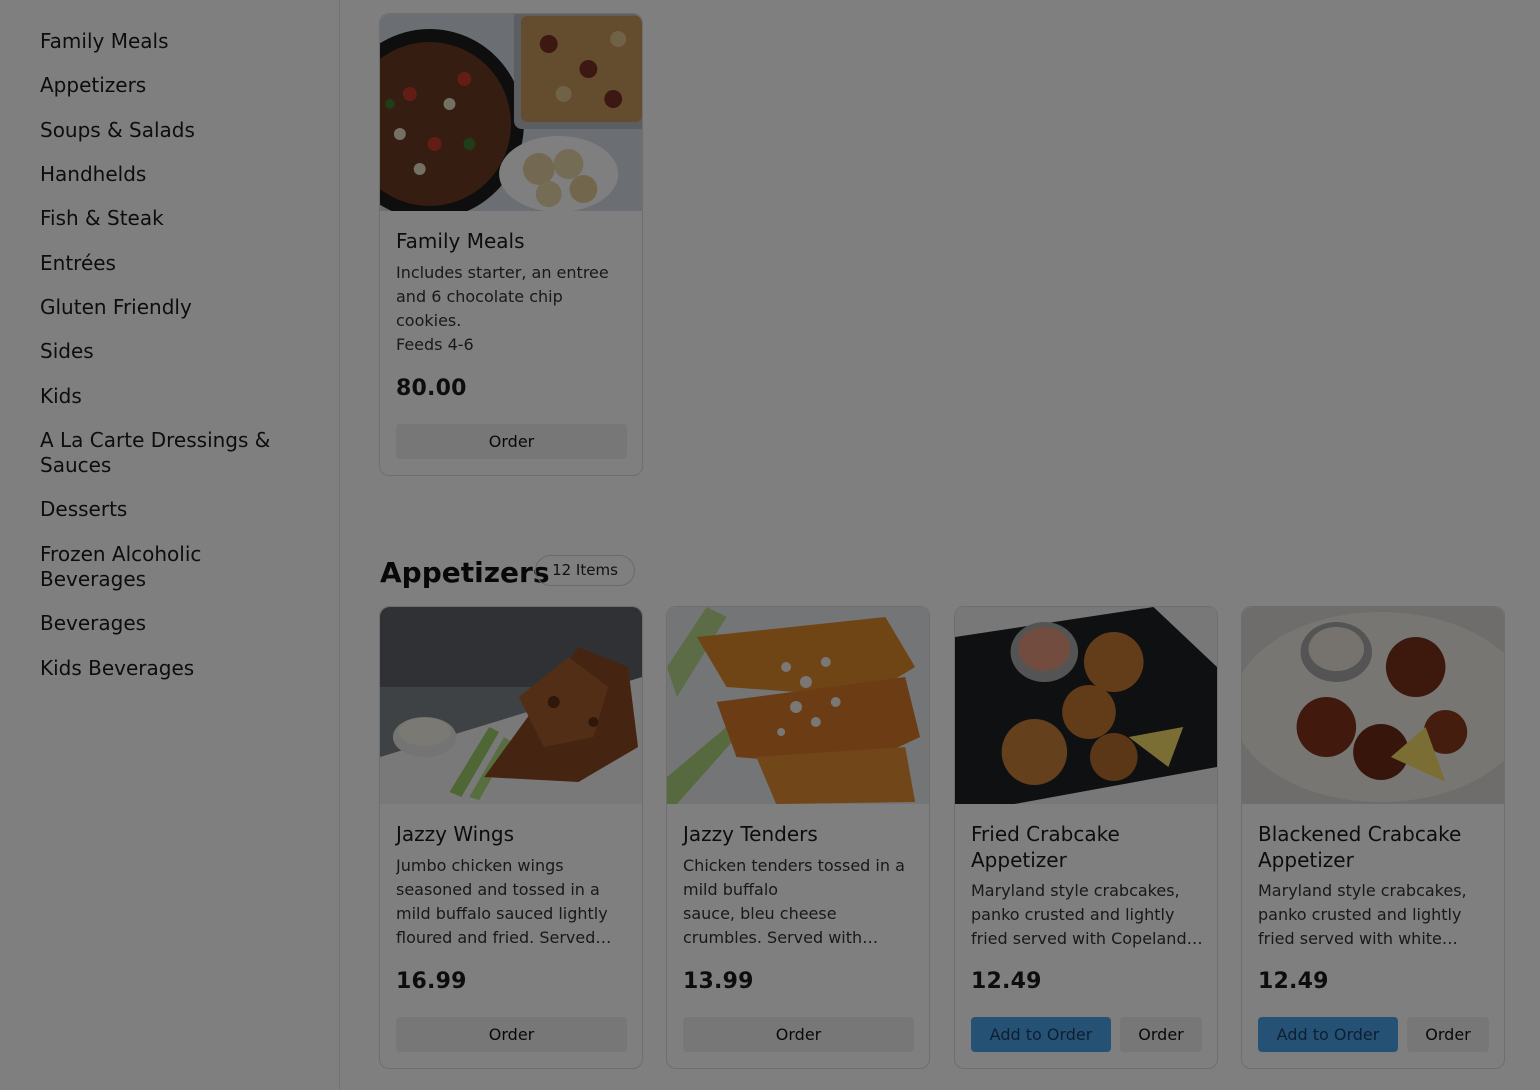  What do you see at coordinates (511, 112) in the screenshot?
I see `family-meals-image` at bounding box center [511, 112].